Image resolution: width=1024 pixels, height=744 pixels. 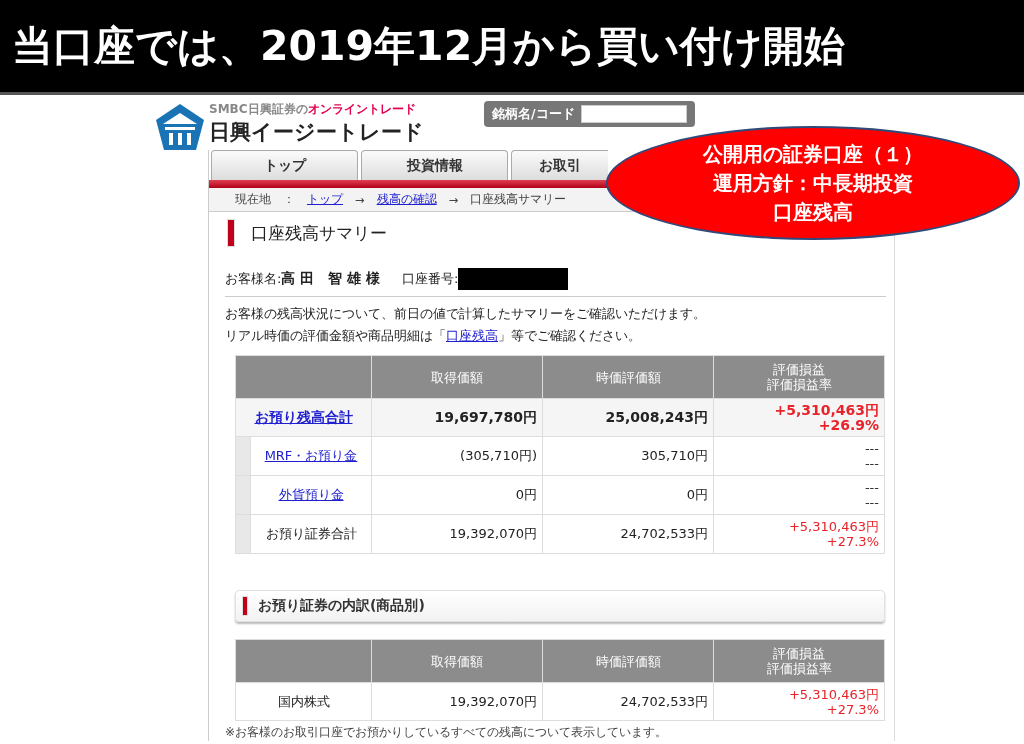 I want to click on intro-text: リアル時価の評価金額や商品明細は「口座残高」等でご確認ください。, so click(x=433, y=336).